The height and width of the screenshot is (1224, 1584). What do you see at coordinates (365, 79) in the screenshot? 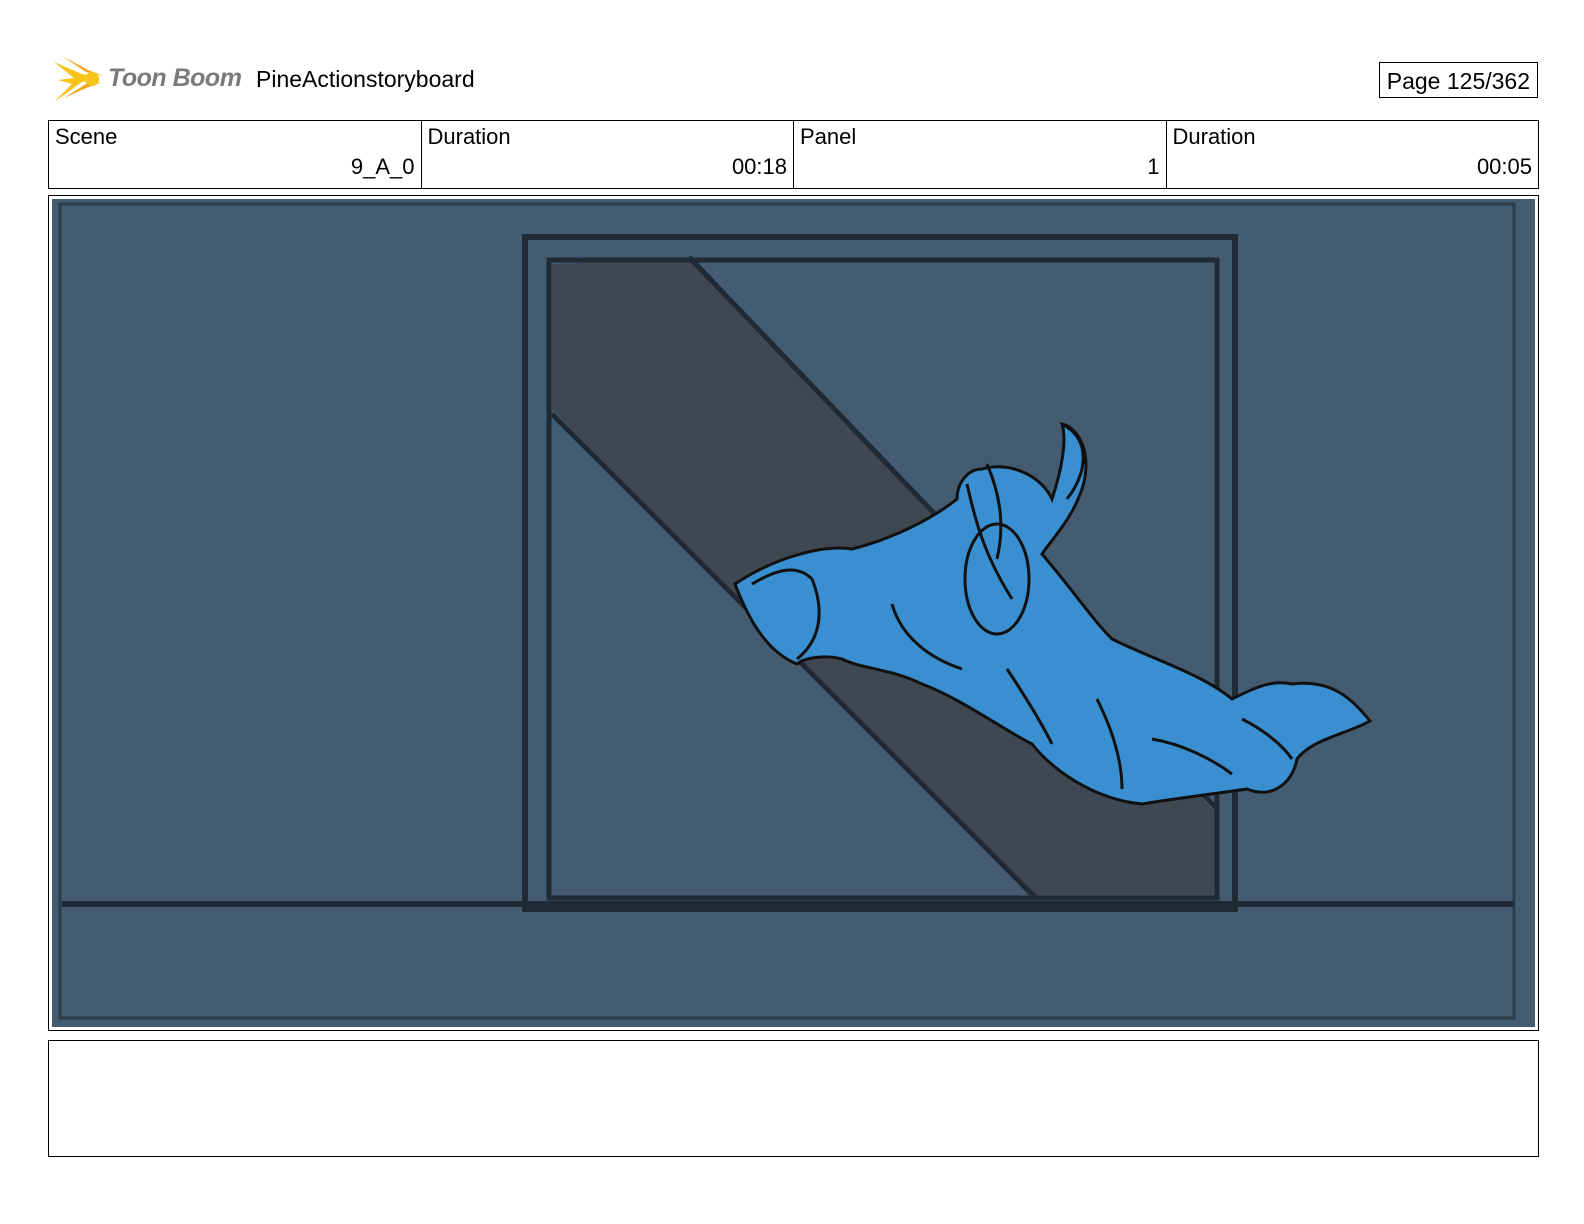
I see `project-title: PineActionstoryboard` at bounding box center [365, 79].